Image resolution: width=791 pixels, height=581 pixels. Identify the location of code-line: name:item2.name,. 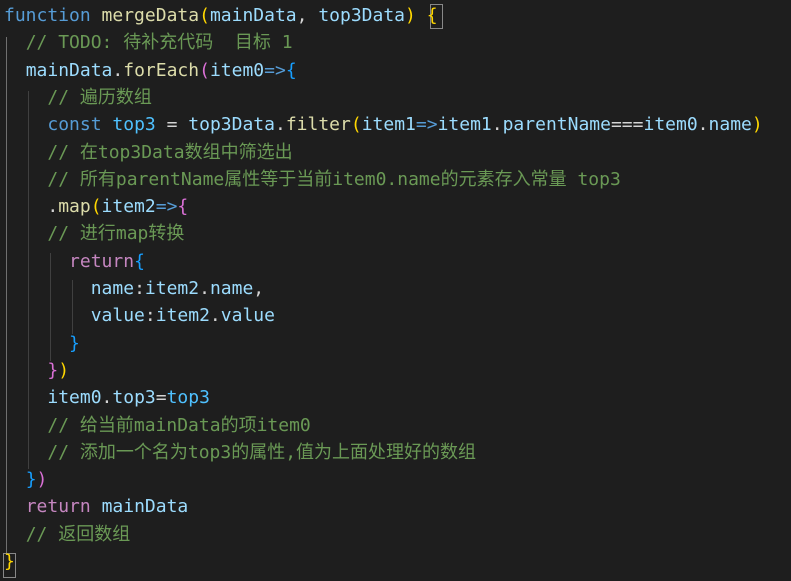
(134, 288).